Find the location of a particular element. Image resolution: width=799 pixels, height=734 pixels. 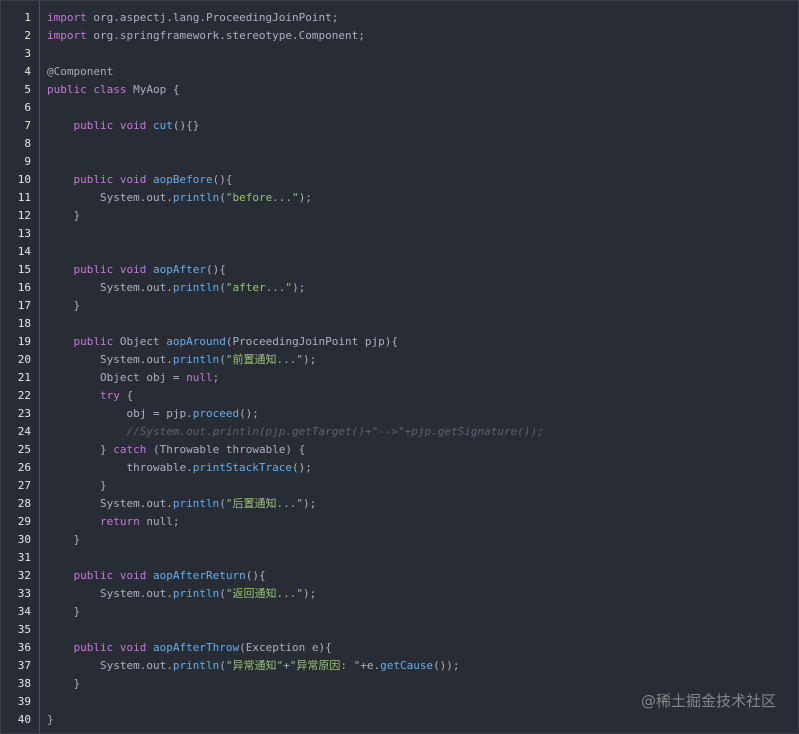

code-token: + is located at coordinates (286, 665).